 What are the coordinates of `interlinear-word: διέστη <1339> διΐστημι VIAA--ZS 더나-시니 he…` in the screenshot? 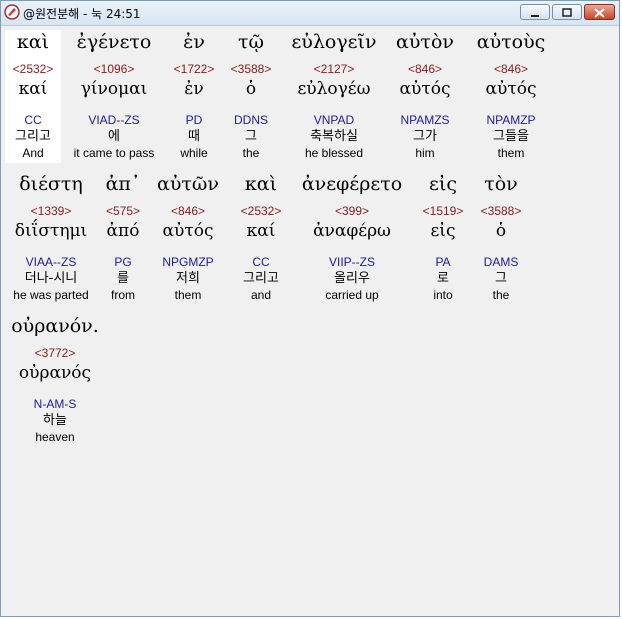 It's located at (51, 237).